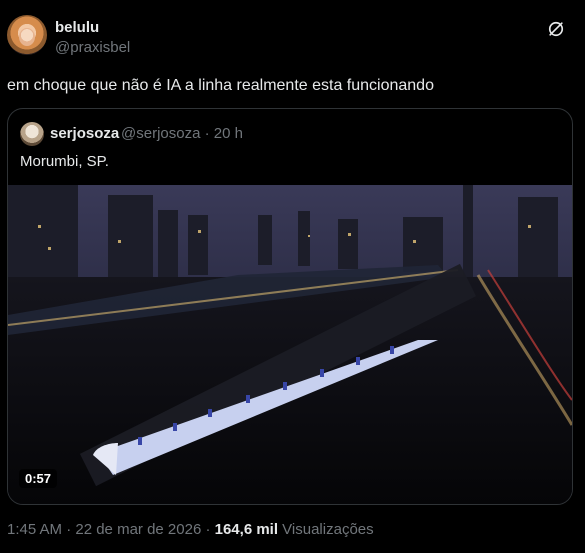 This screenshot has height=553, width=585. I want to click on views-count: 164,6 mil, so click(246, 529).